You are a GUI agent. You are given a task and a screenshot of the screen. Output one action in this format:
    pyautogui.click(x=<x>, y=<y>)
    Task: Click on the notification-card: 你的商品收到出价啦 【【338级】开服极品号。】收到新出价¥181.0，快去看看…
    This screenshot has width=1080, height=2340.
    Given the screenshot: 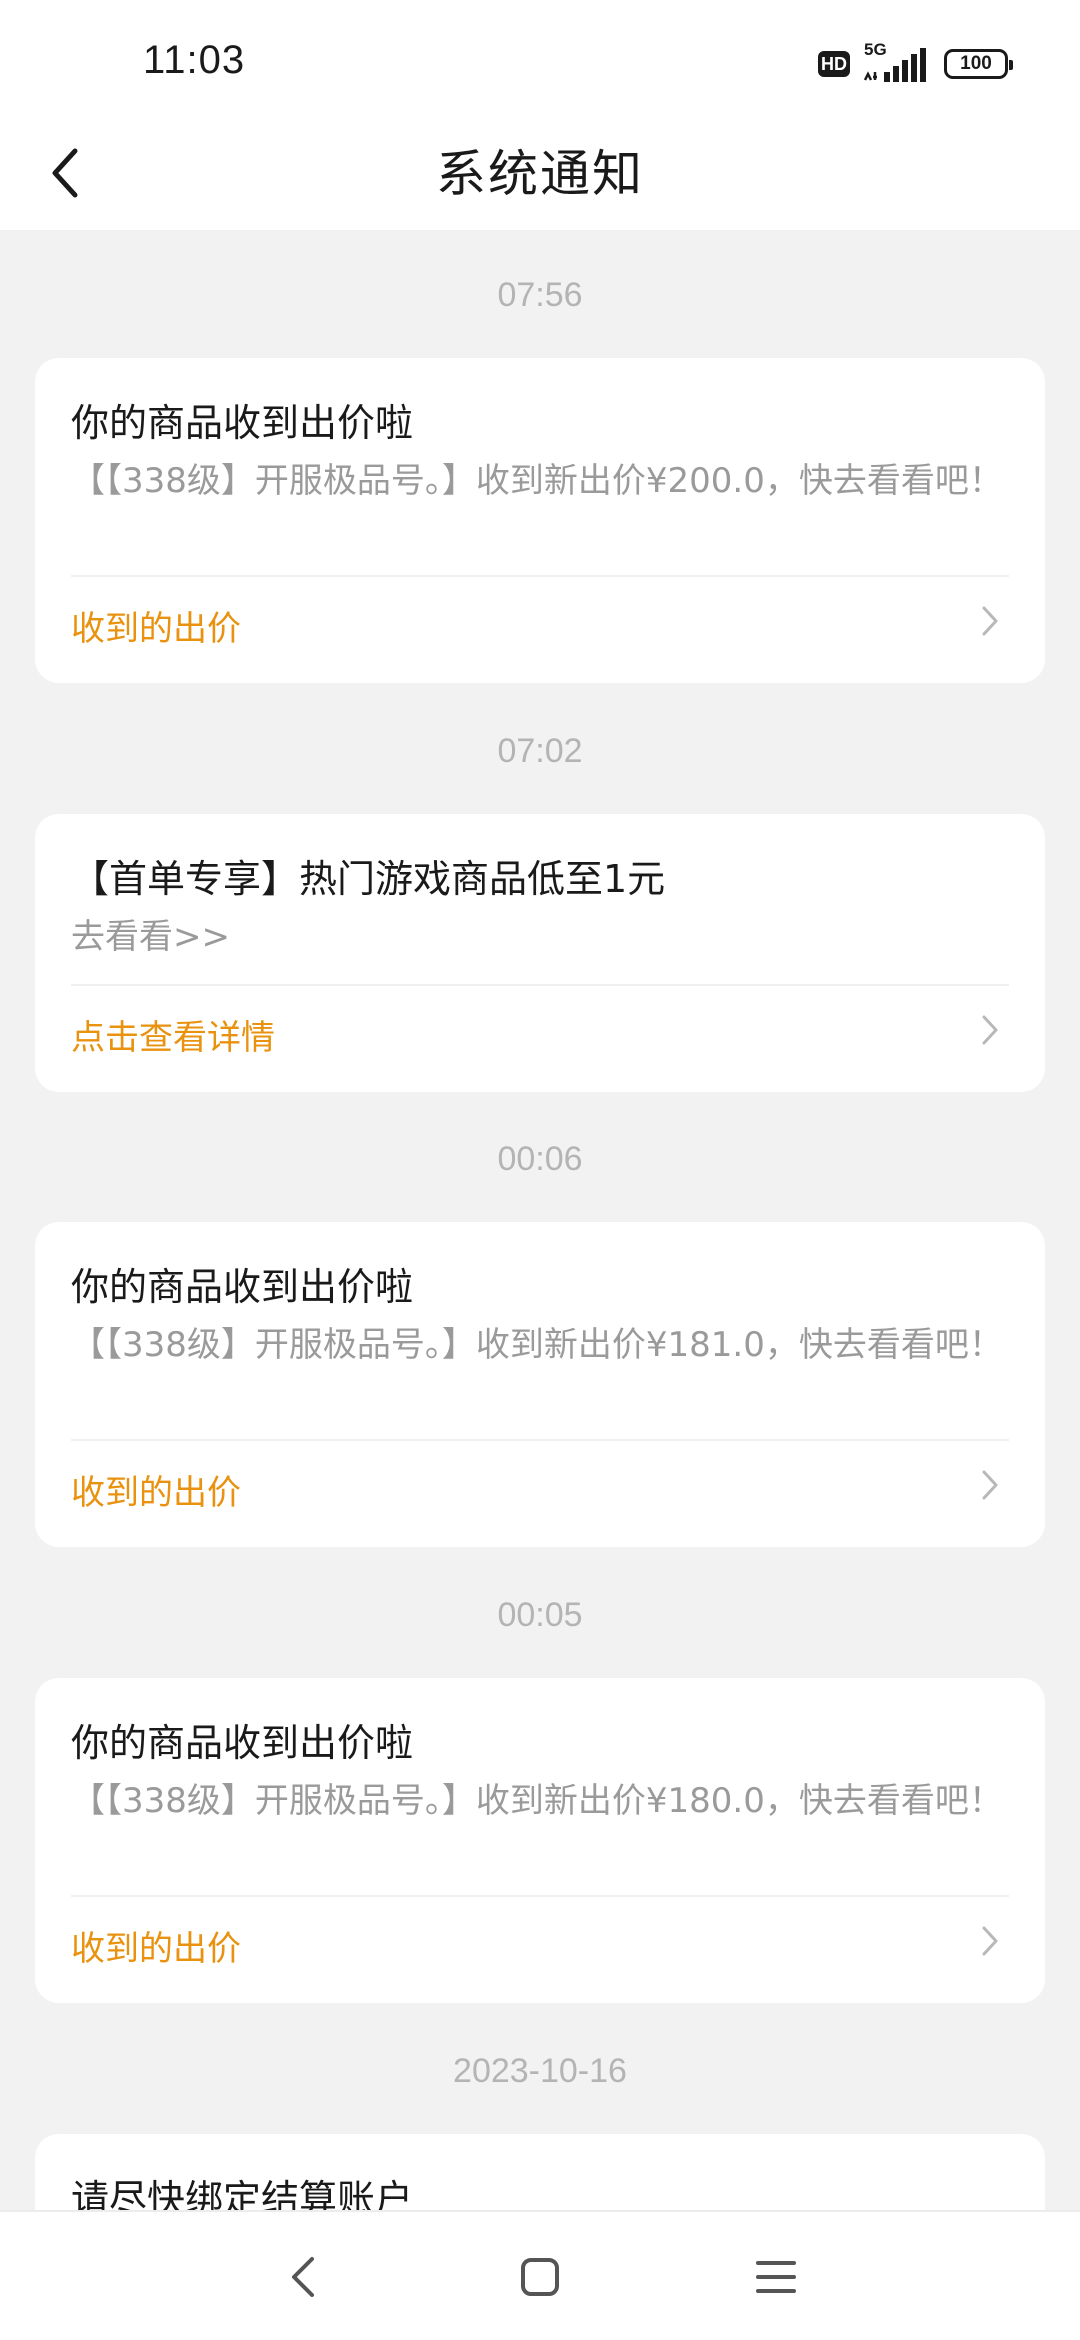 What is the action you would take?
    pyautogui.click(x=540, y=1384)
    